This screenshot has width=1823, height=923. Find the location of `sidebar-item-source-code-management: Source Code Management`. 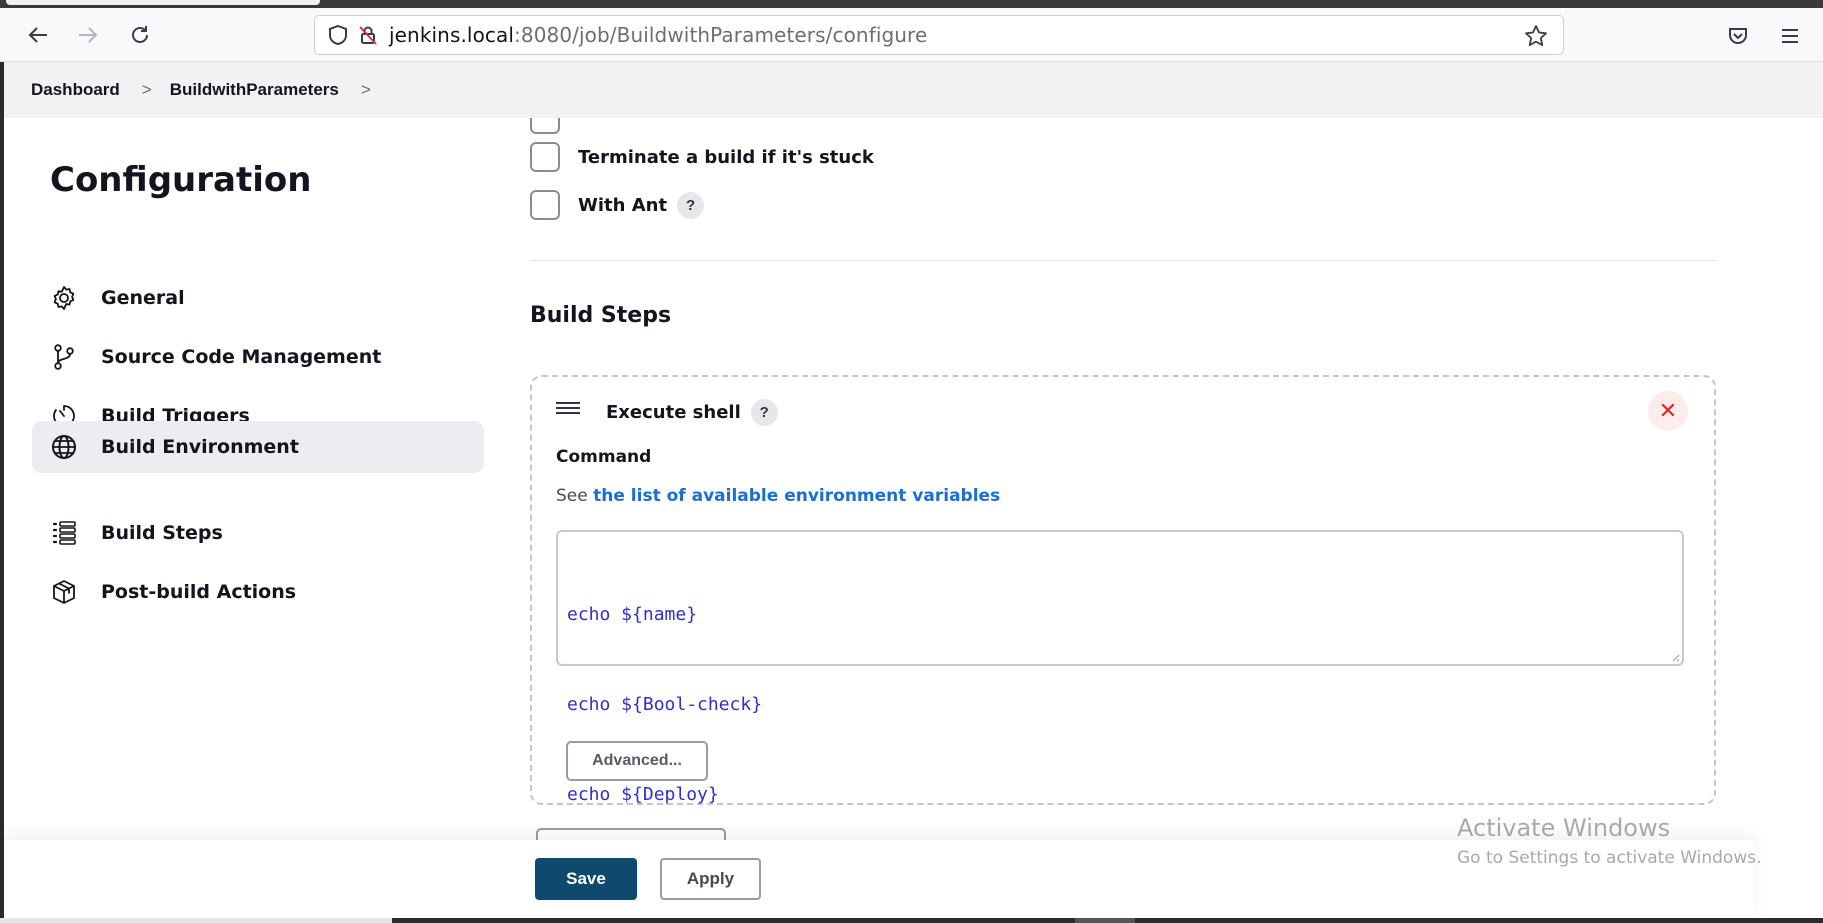

sidebar-item-source-code-management: Source Code Management is located at coordinates (258, 357).